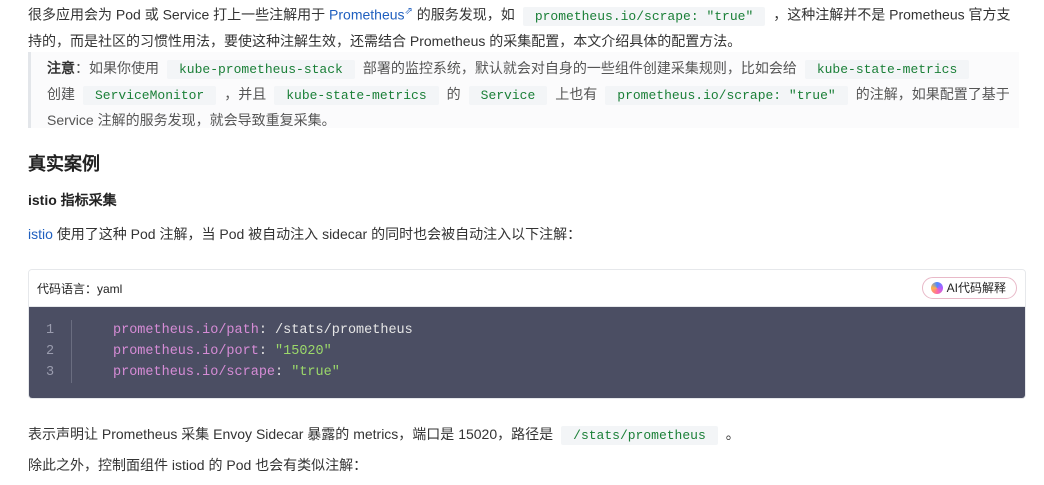  I want to click on ai-sparkle-icon, so click(936, 288).